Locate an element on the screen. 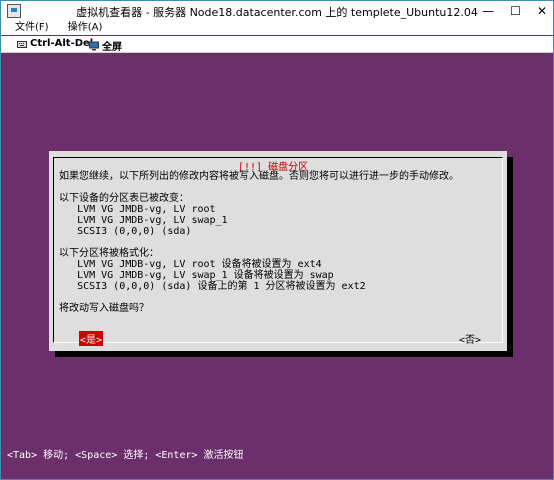  fullscreen-button: 全屏 is located at coordinates (105, 45).